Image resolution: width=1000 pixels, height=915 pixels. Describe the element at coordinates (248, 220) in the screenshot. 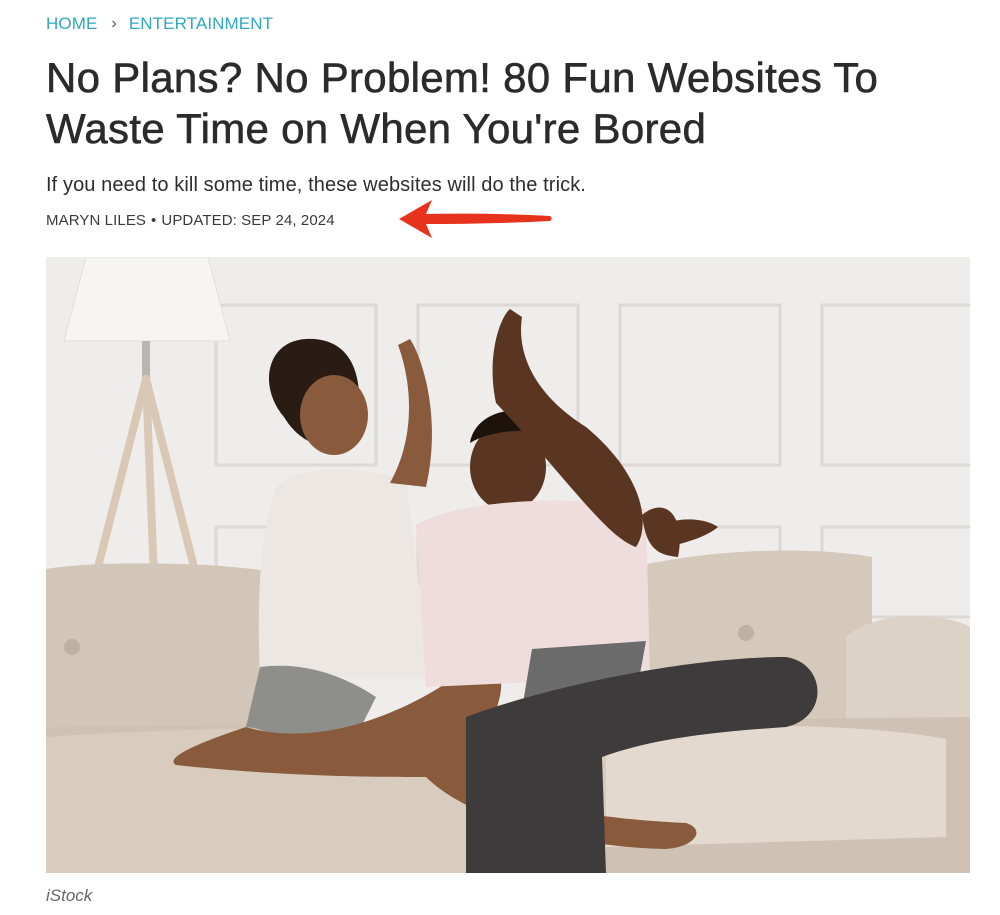

I see `updated-date: UPDATED: SEP 24, 2024` at that location.